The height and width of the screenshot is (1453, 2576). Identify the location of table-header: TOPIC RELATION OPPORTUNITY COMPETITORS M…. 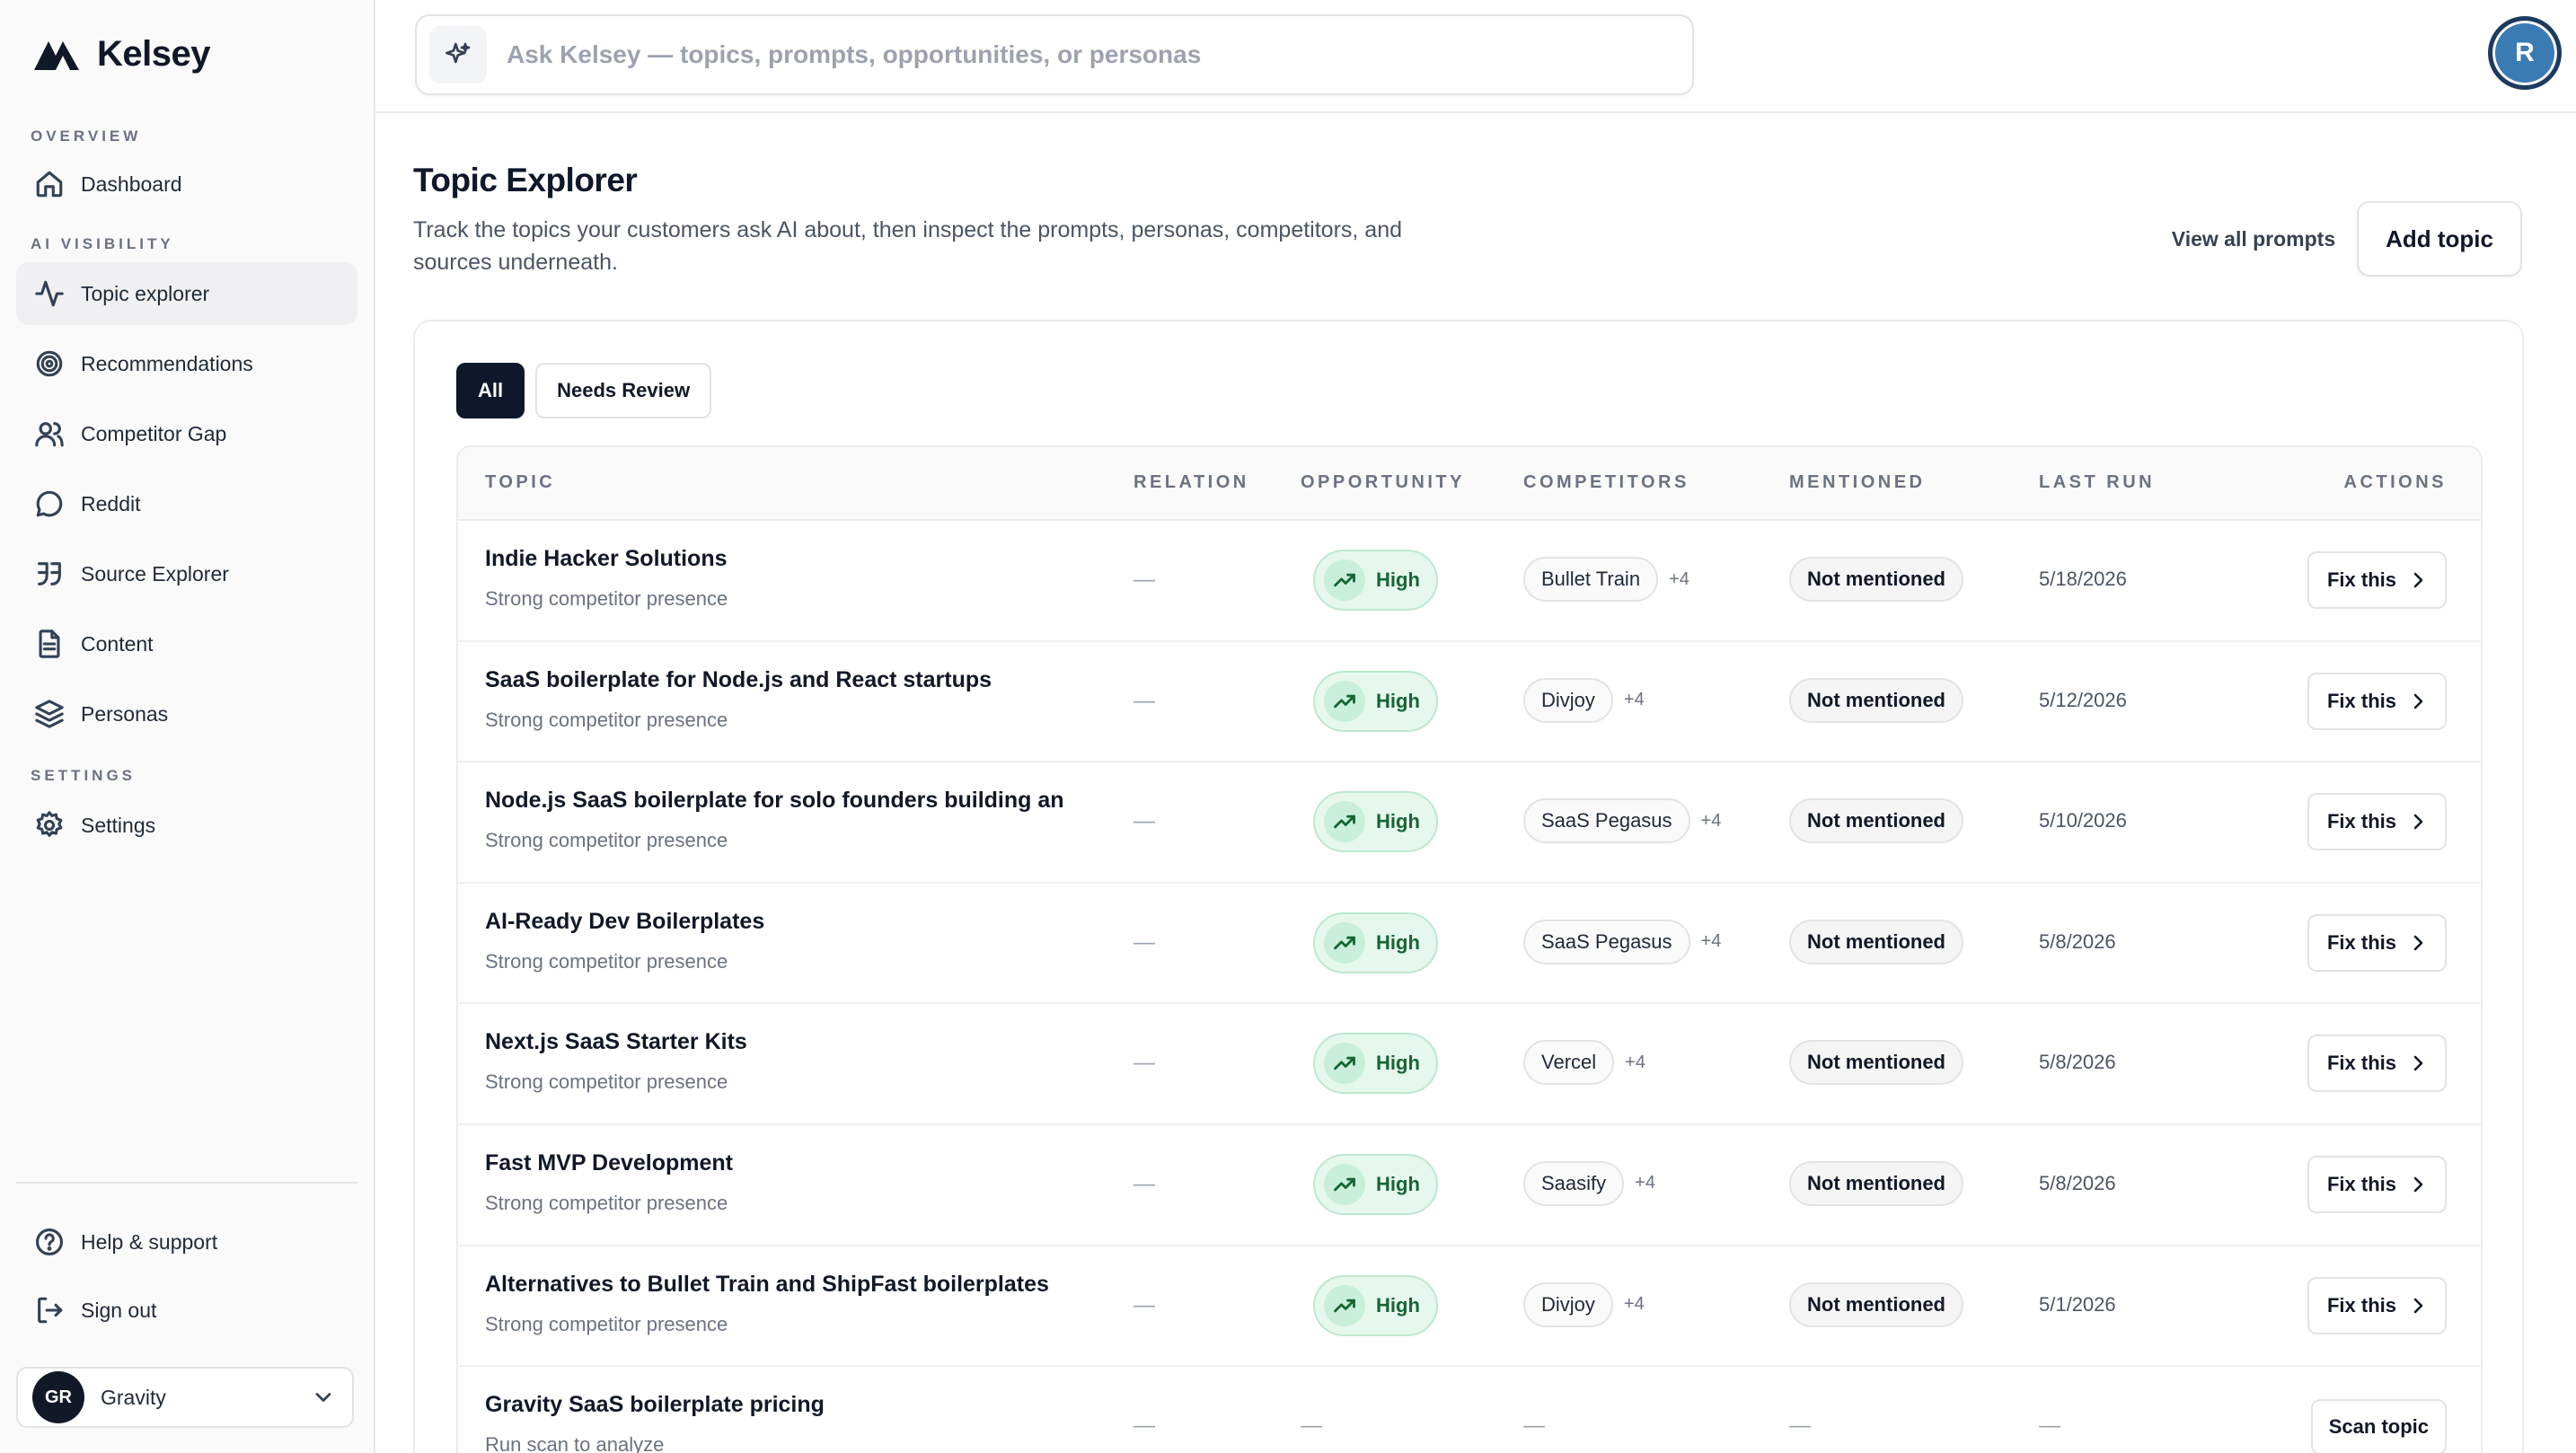
(1469, 484).